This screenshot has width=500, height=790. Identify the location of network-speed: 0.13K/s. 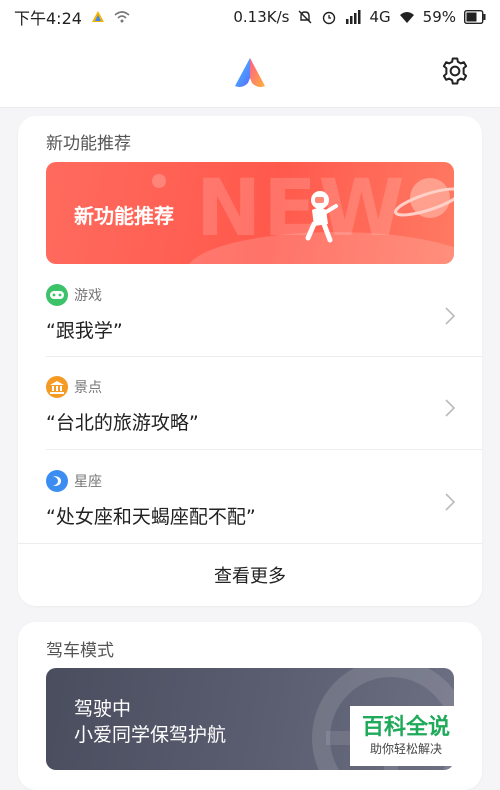
(261, 17).